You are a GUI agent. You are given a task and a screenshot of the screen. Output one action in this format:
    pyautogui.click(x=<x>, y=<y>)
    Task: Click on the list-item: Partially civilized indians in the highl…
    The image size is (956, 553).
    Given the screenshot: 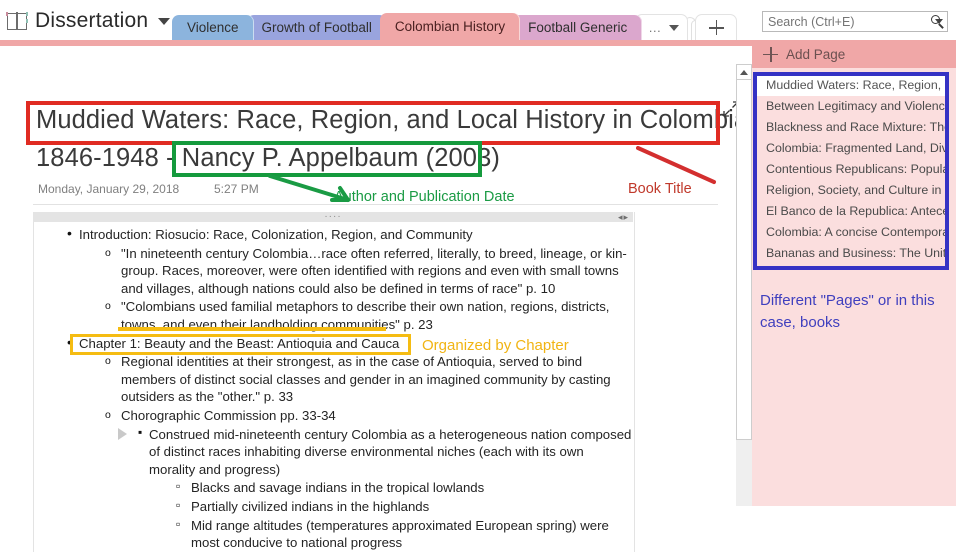 What is the action you would take?
    pyautogui.click(x=333, y=506)
    